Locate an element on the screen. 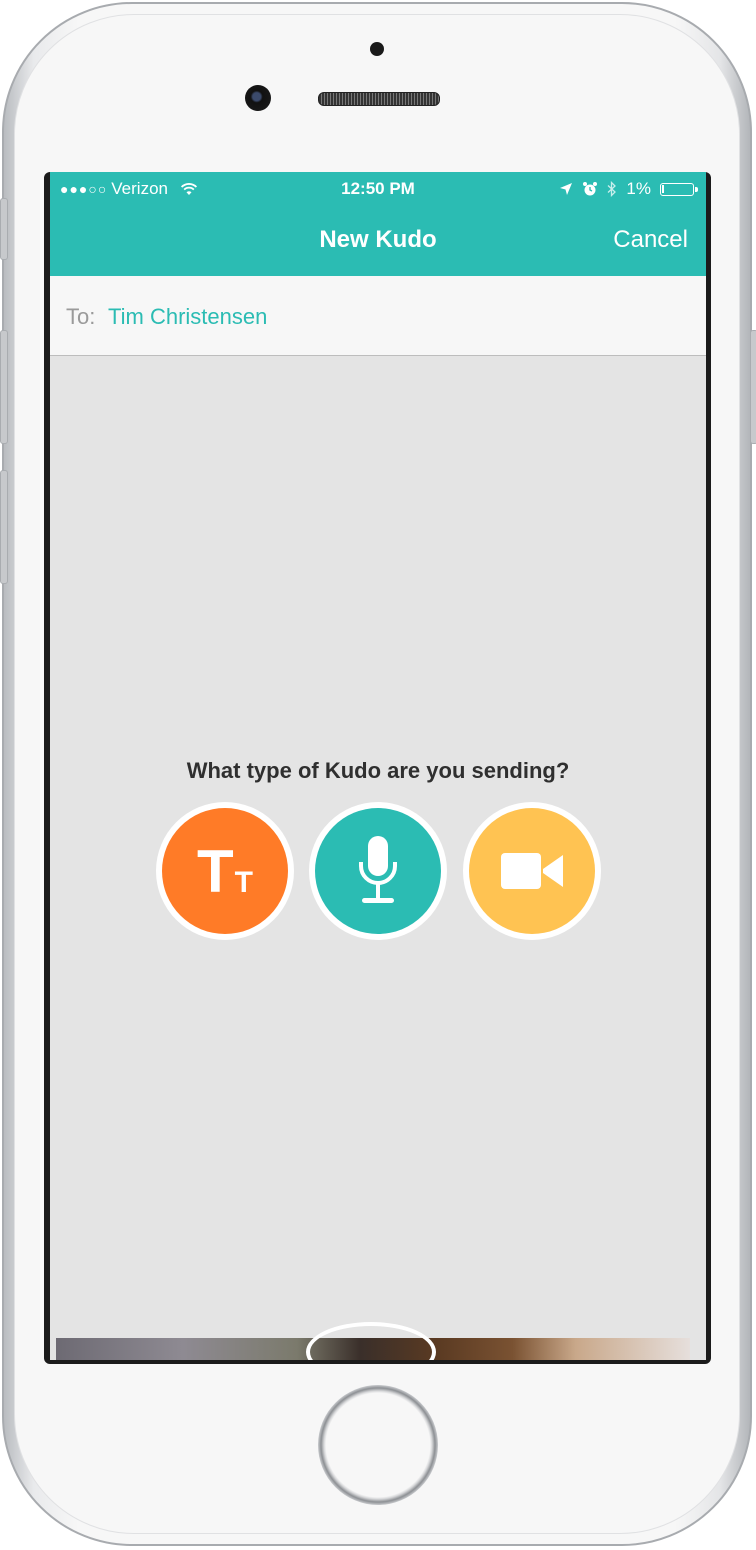 Image resolution: width=756 pixels, height=1550 pixels. volume-up-button is located at coordinates (4, 387).